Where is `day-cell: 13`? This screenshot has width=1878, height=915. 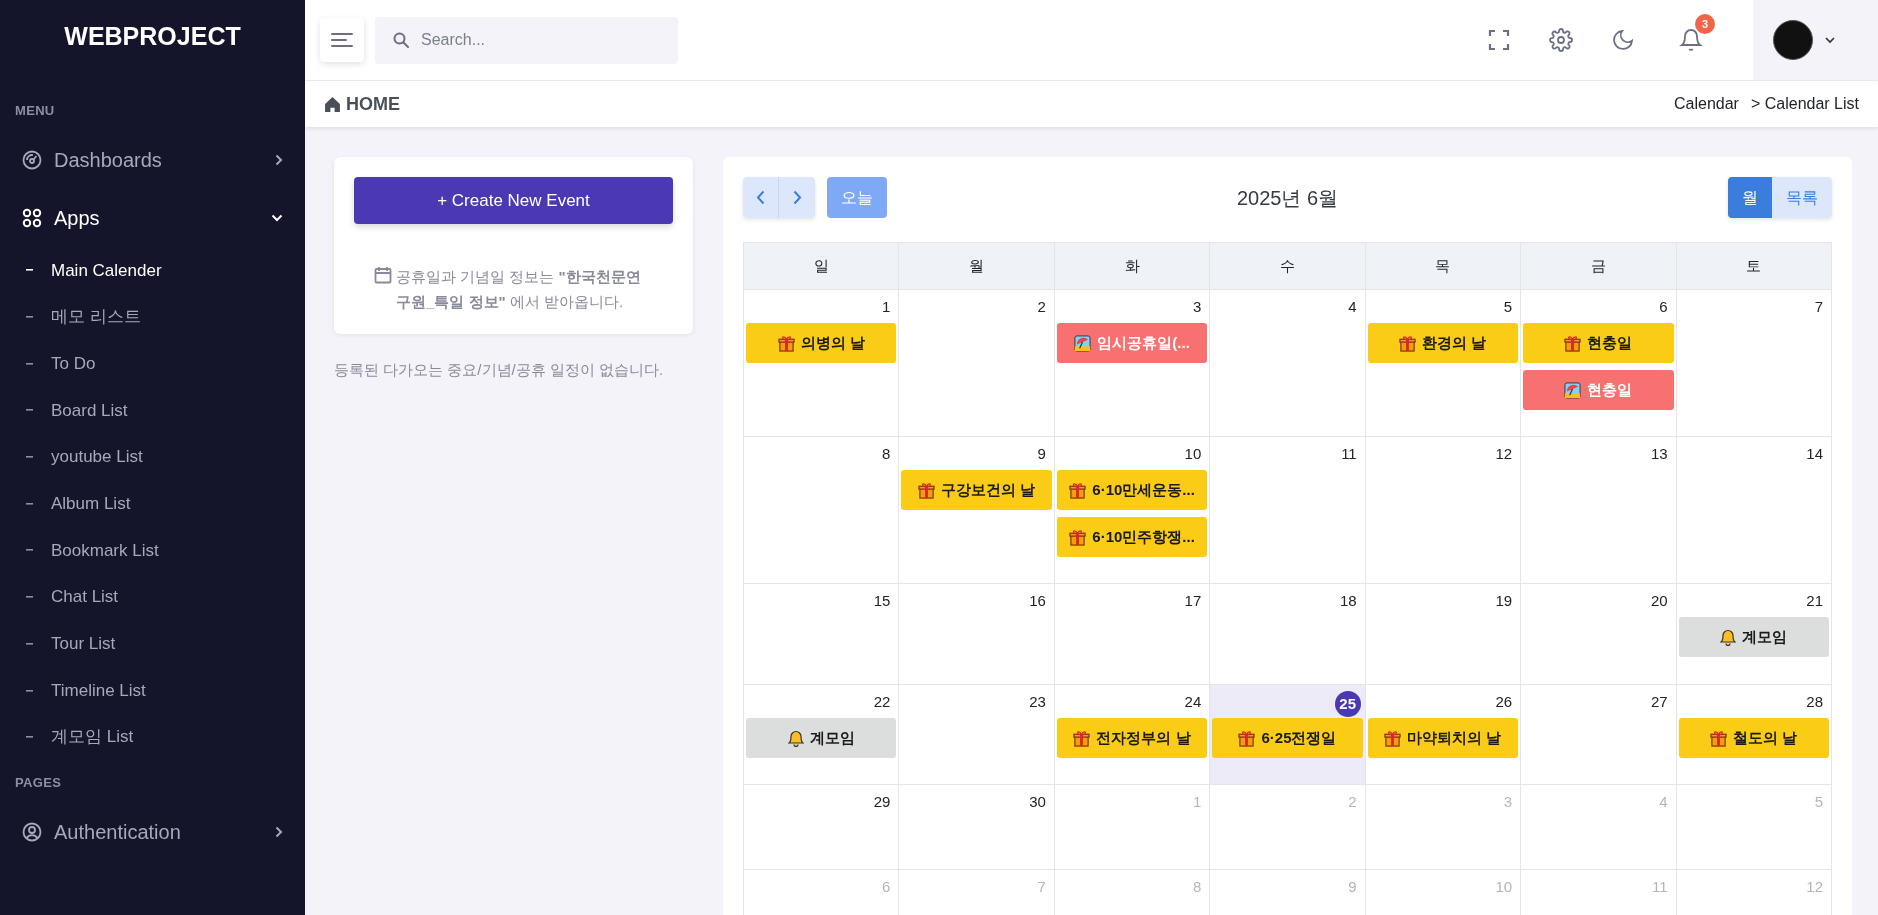 day-cell: 13 is located at coordinates (1599, 510).